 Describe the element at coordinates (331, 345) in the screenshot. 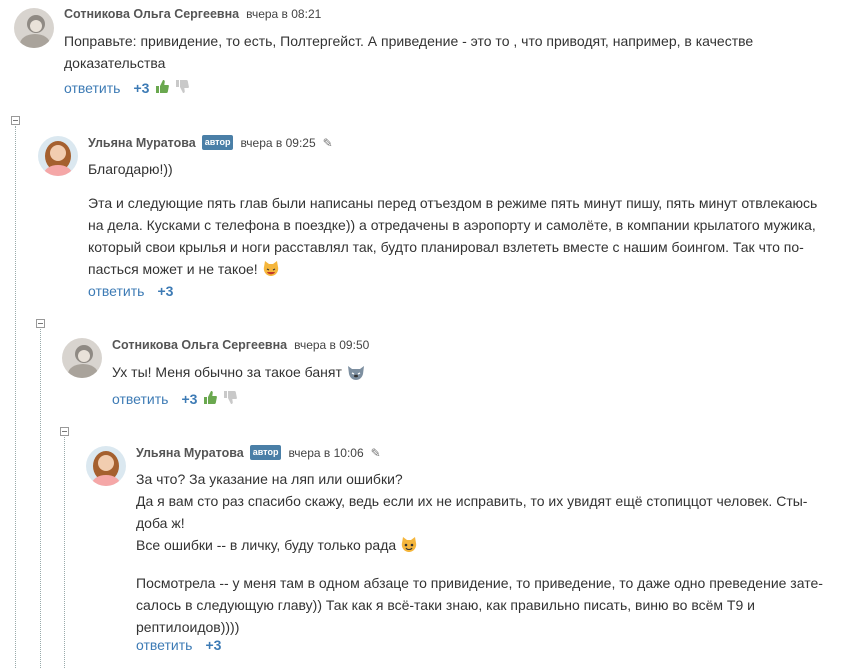

I see `comment-time: вчера в 09:50` at that location.